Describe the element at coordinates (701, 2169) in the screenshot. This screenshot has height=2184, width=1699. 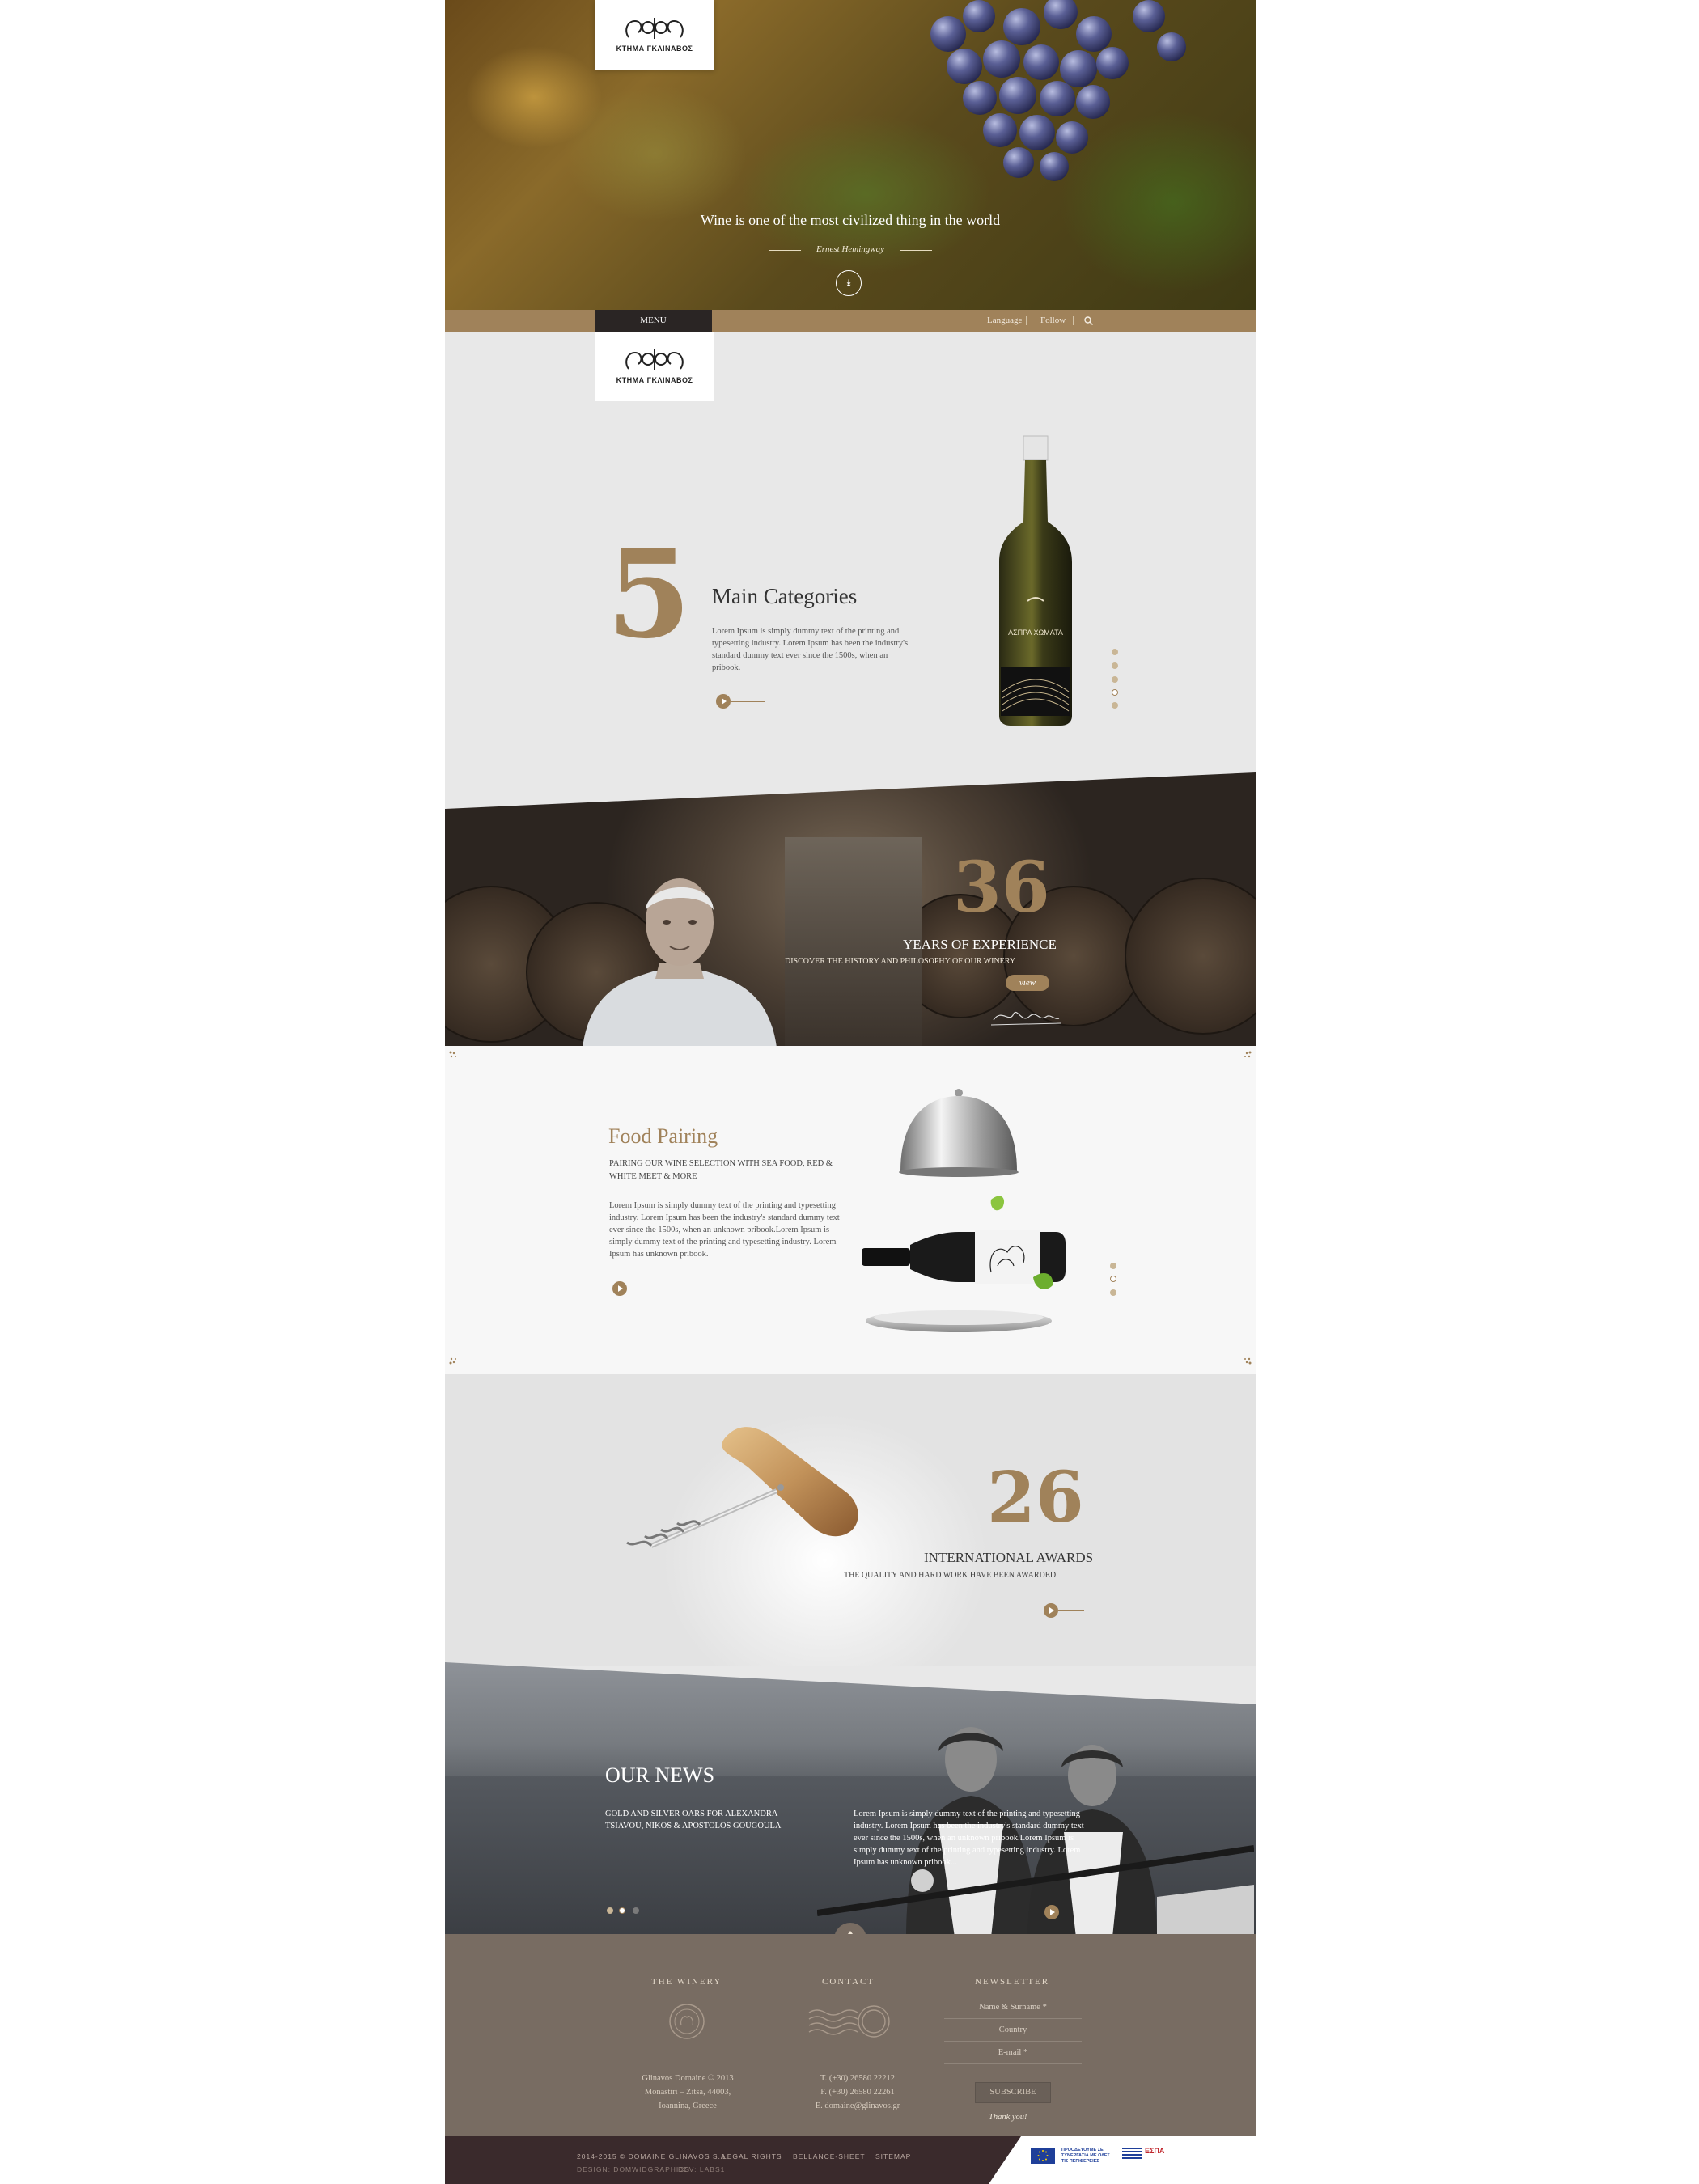
I see `dev-credit: DEV: LABS1` at that location.